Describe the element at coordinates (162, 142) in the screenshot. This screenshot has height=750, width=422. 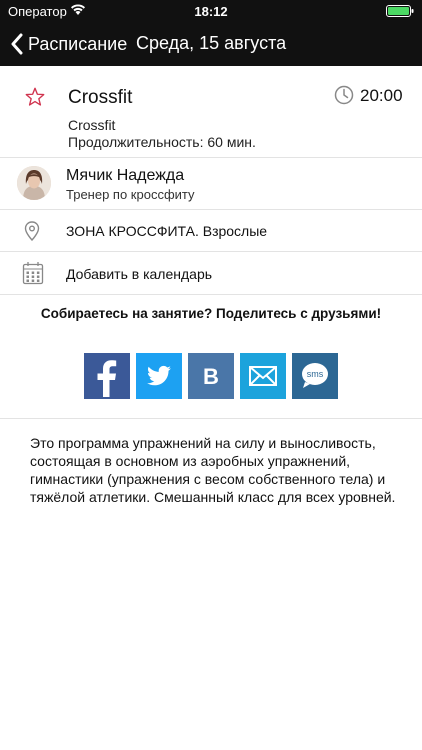
I see `class-duration: Продолжительность: 60 мин.` at that location.